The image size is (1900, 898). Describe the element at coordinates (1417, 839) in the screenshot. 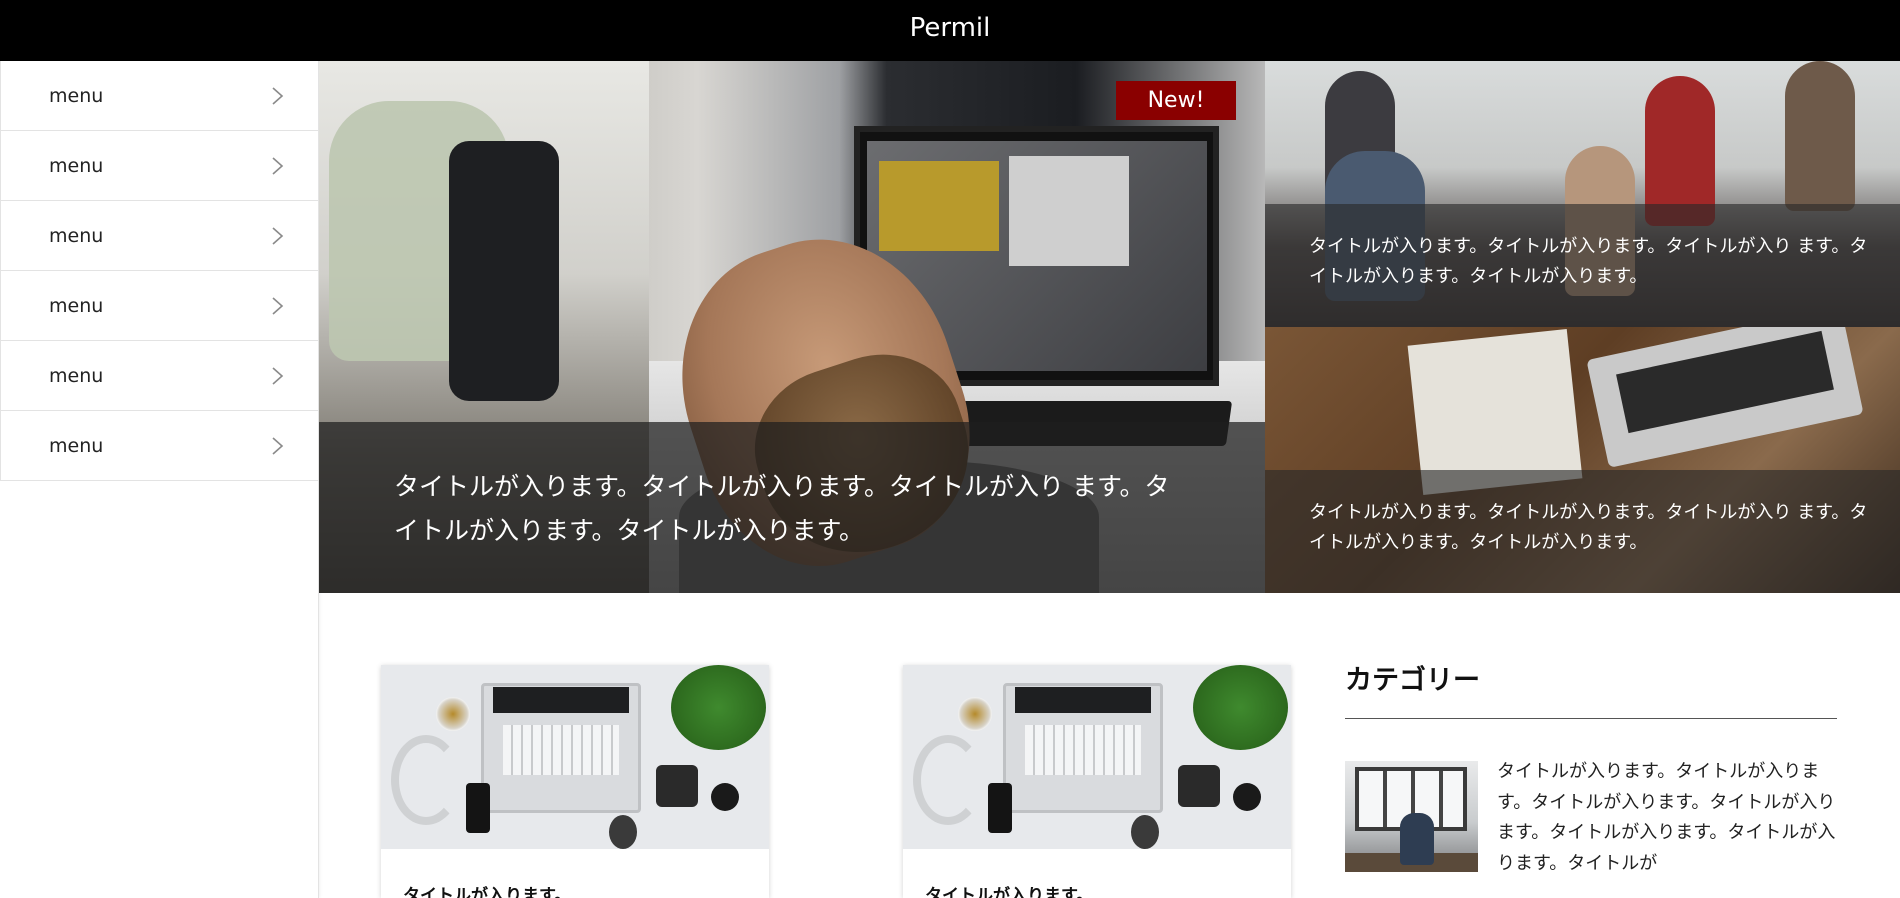

I see `thumbnail-person` at that location.